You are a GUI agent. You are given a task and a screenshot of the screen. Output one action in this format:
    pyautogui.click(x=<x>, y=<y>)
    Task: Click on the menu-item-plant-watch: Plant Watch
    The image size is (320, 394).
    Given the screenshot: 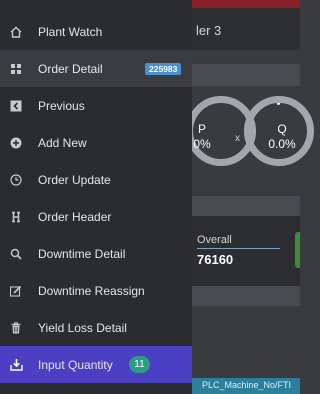 What is the action you would take?
    pyautogui.click(x=96, y=31)
    